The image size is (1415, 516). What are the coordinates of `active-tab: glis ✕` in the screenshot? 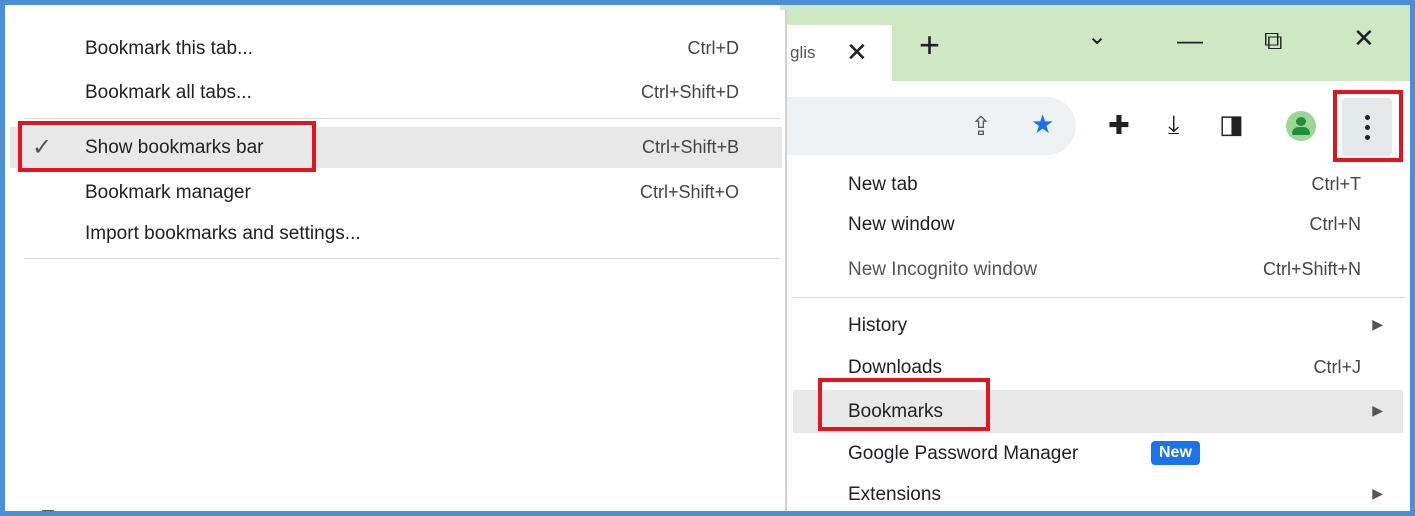 It's located at (836, 53).